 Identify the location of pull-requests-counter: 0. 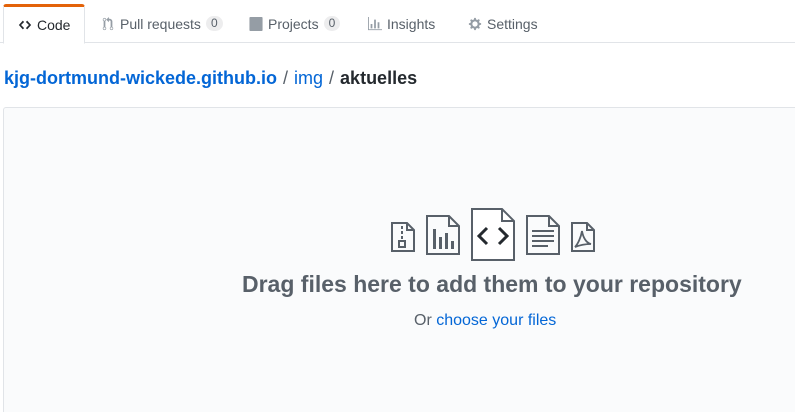
(214, 23).